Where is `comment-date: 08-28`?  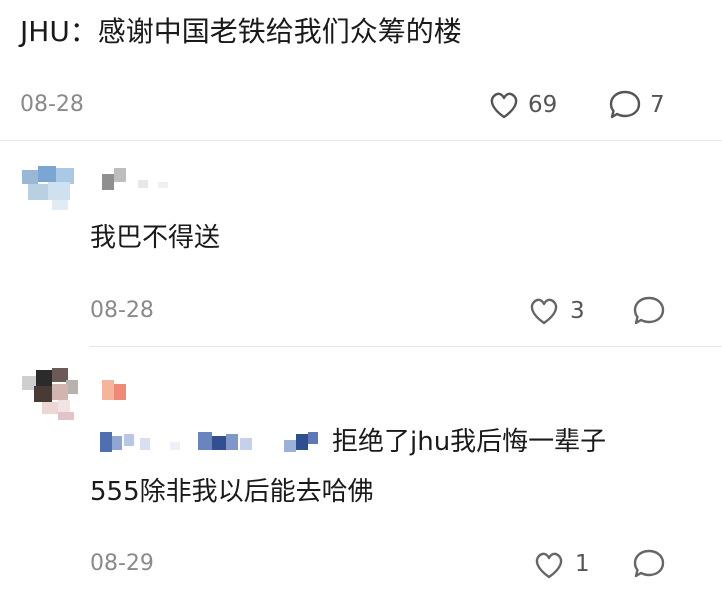 comment-date: 08-28 is located at coordinates (122, 310).